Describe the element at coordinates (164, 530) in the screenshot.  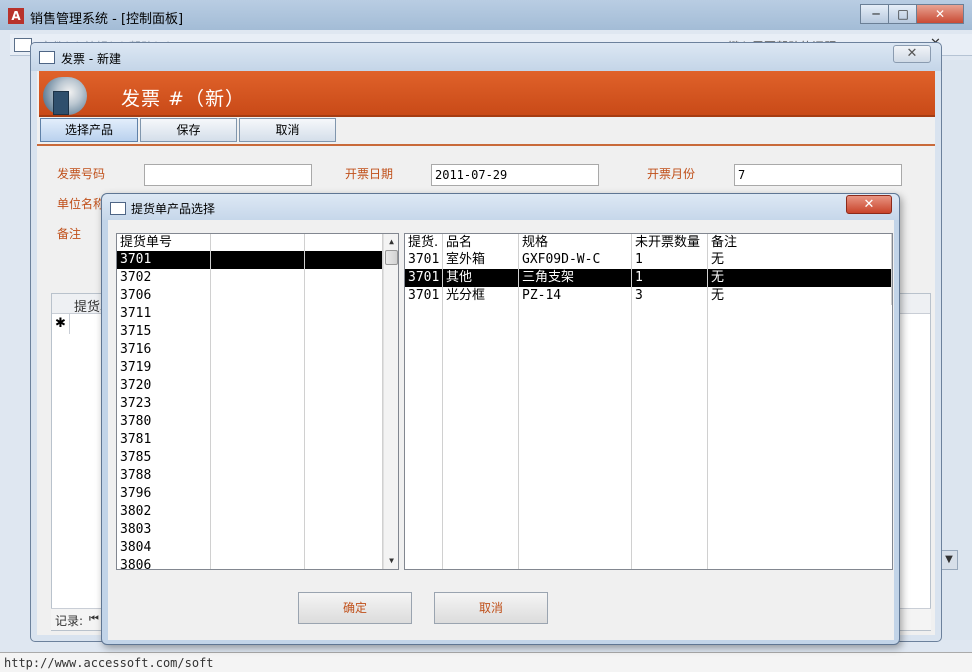
I see `delivery-no-cell: 3803` at that location.